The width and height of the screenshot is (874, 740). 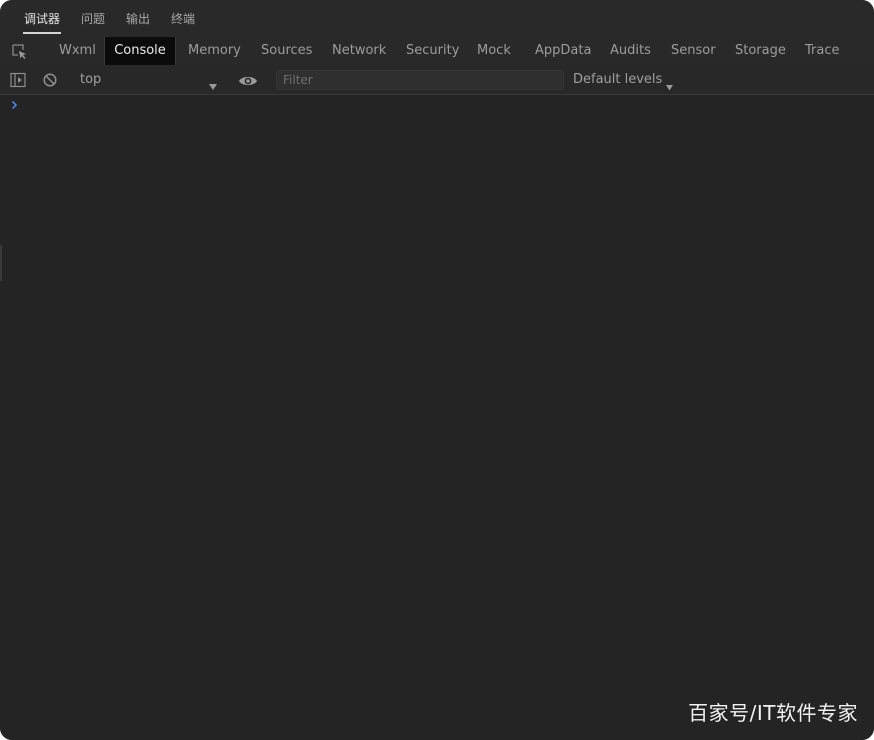 What do you see at coordinates (138, 21) in the screenshot?
I see `panel-tab-output: 输出` at bounding box center [138, 21].